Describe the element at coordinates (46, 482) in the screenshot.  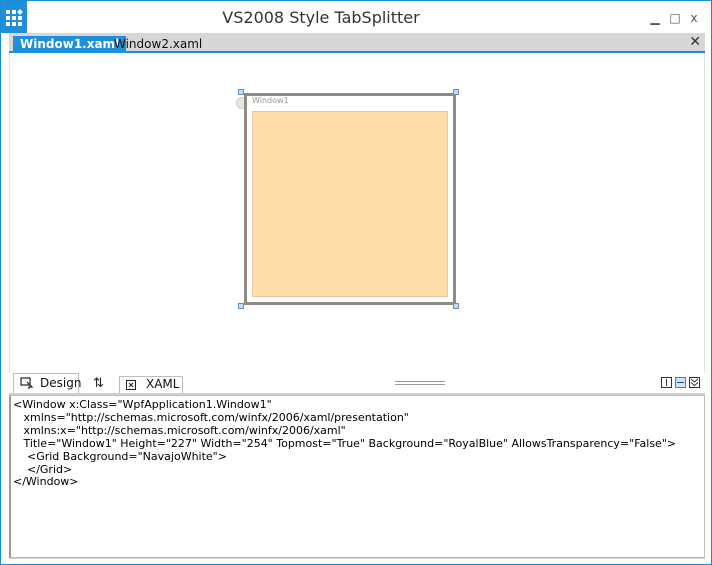
I see `code-line: </Window>` at that location.